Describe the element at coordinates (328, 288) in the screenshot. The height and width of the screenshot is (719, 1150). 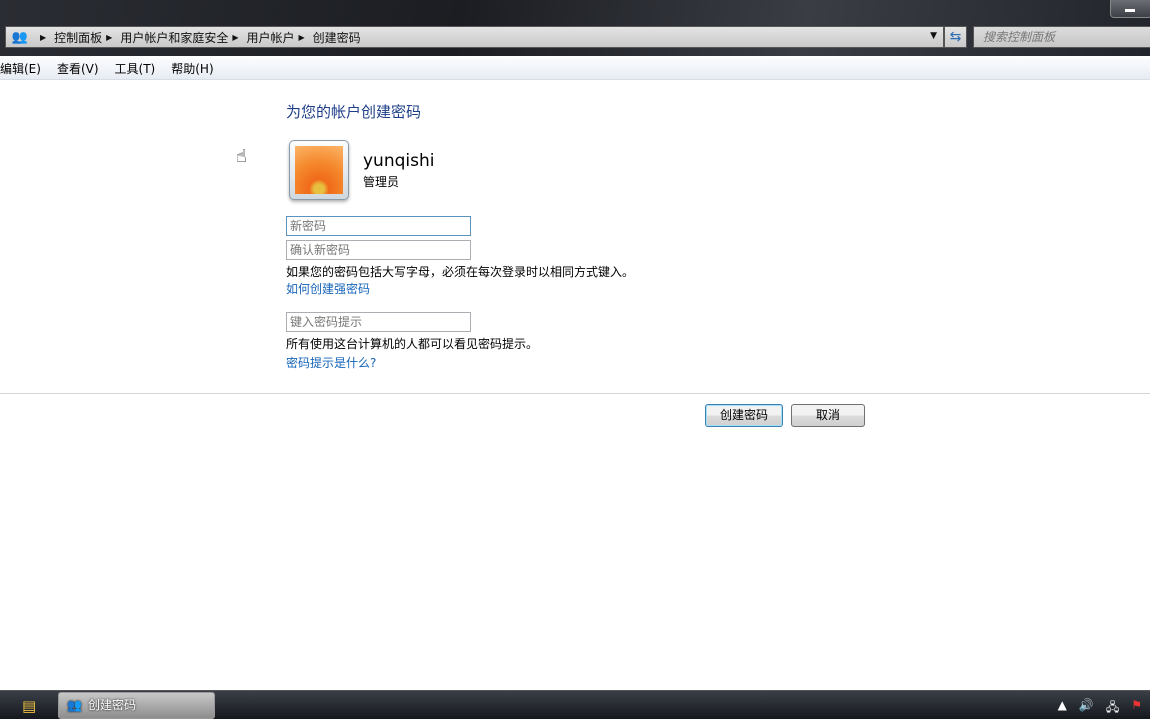
I see `strong-password-link: 如何创建强密码` at that location.